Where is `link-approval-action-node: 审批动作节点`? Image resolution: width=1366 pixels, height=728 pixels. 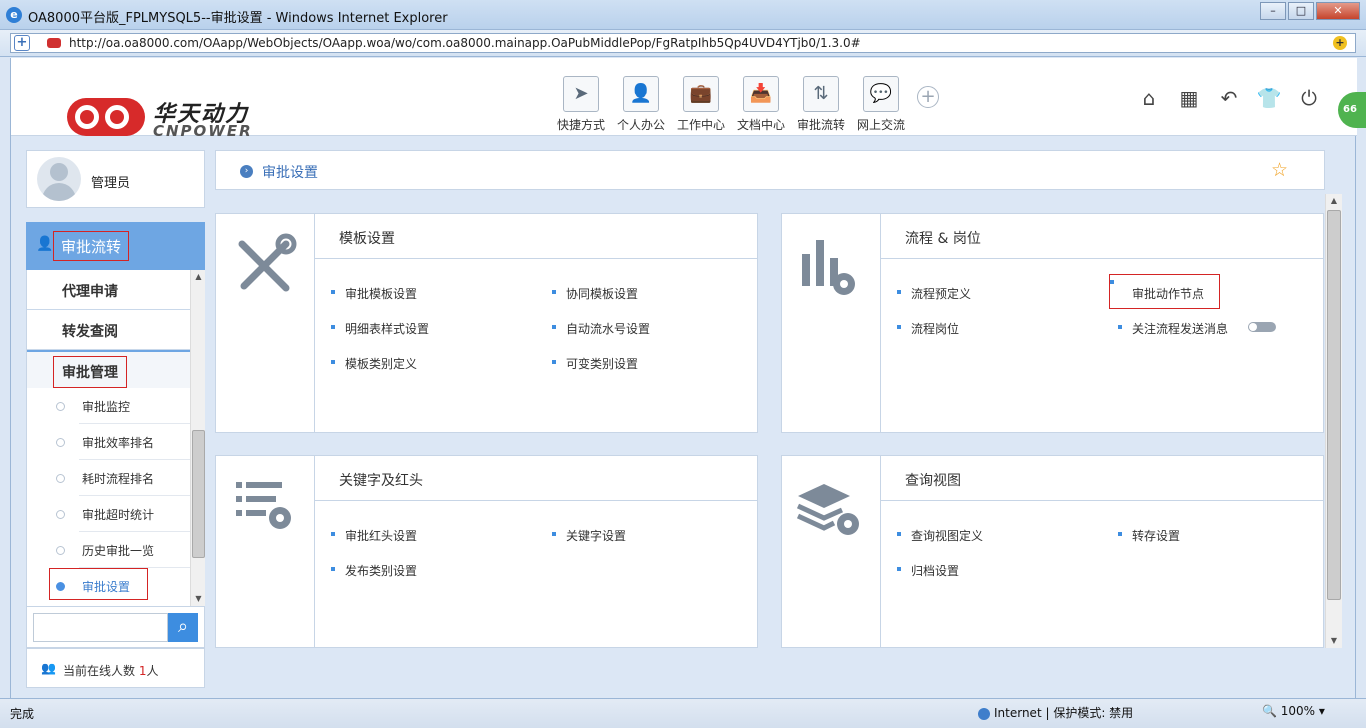 link-approval-action-node: 审批动作节点 is located at coordinates (1164, 291).